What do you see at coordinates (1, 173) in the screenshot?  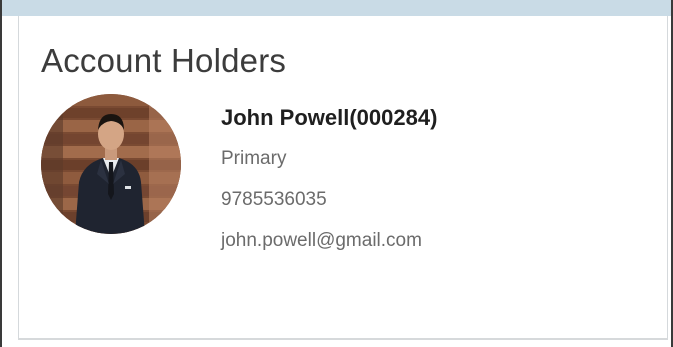 I see `window-edge-left` at bounding box center [1, 173].